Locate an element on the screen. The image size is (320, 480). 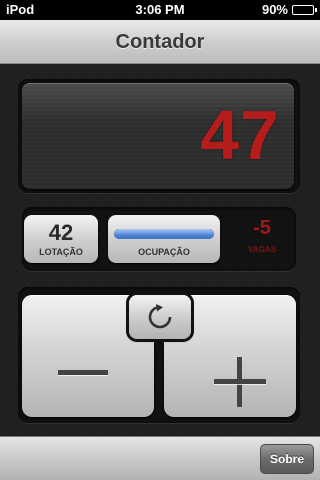
vagas-indicator: -5 VAGAS is located at coordinates (262, 239).